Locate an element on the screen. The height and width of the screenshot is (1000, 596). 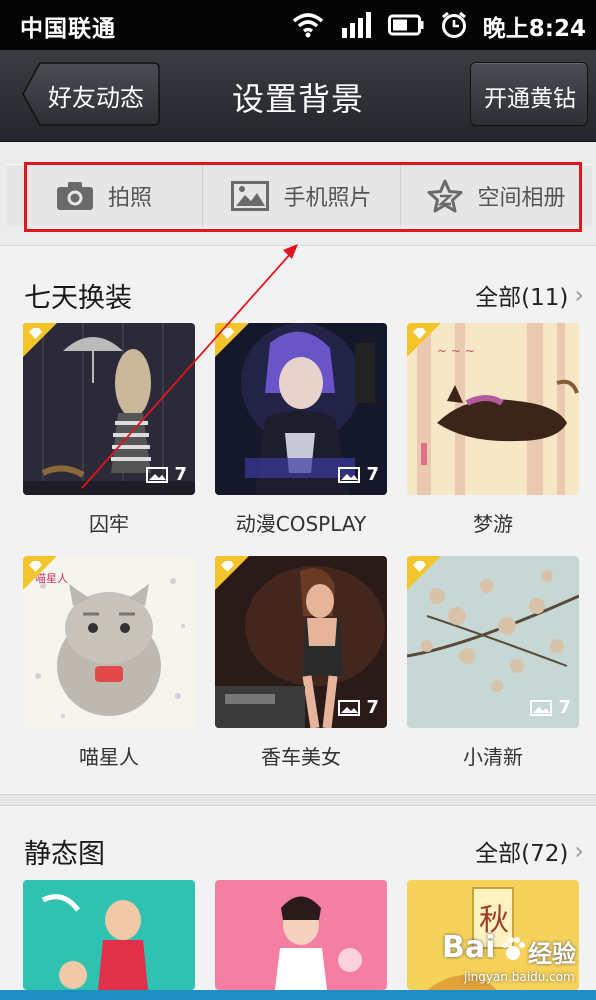
theme-caption: 梦游 is located at coordinates (493, 524).